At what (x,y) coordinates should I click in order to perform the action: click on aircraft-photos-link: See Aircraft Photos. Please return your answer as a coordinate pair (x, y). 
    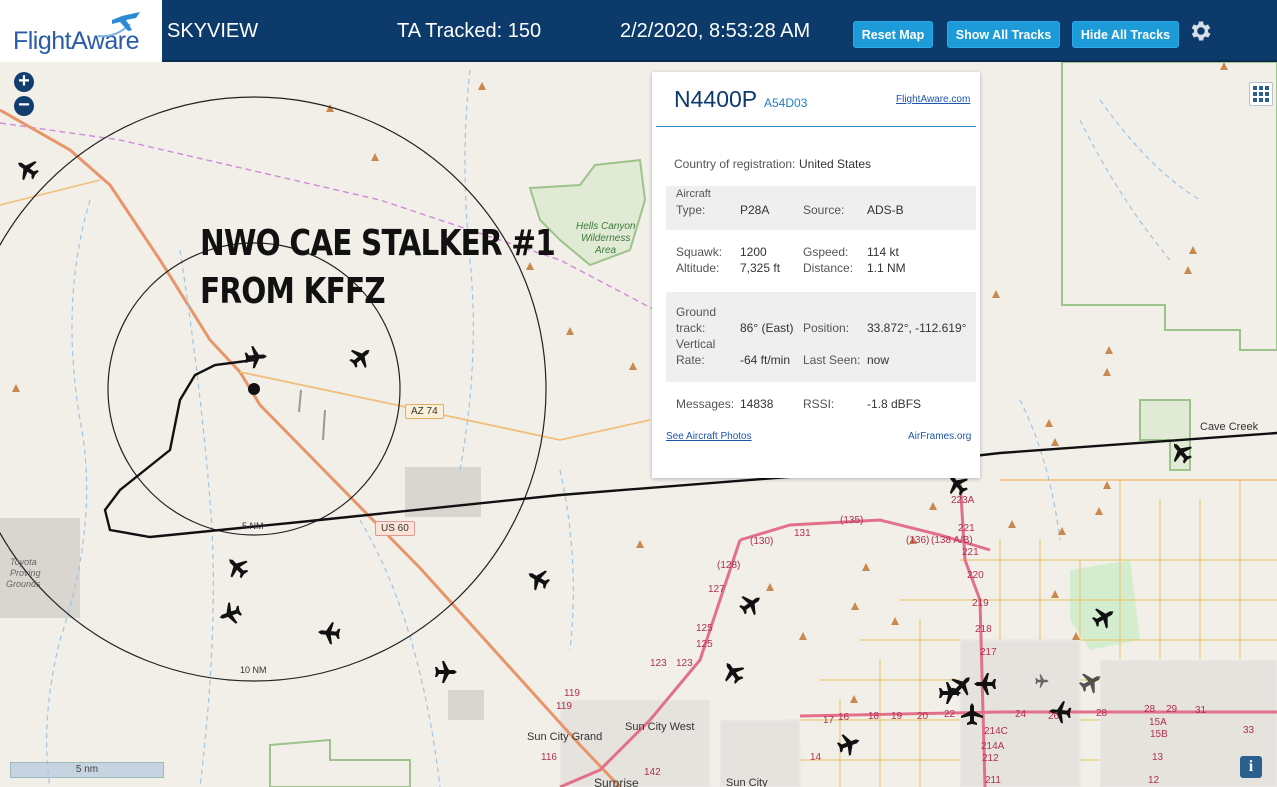
    Looking at the image, I should click on (709, 436).